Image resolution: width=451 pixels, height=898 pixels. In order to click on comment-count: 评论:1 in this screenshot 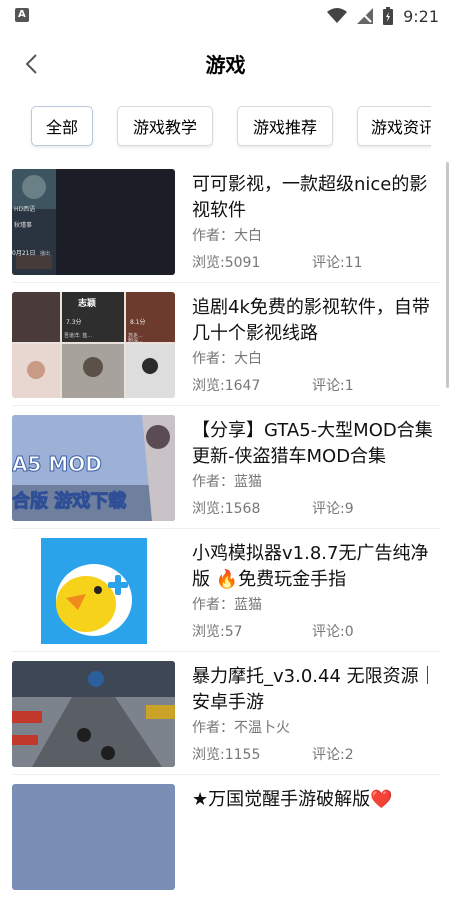, I will do `click(333, 386)`.